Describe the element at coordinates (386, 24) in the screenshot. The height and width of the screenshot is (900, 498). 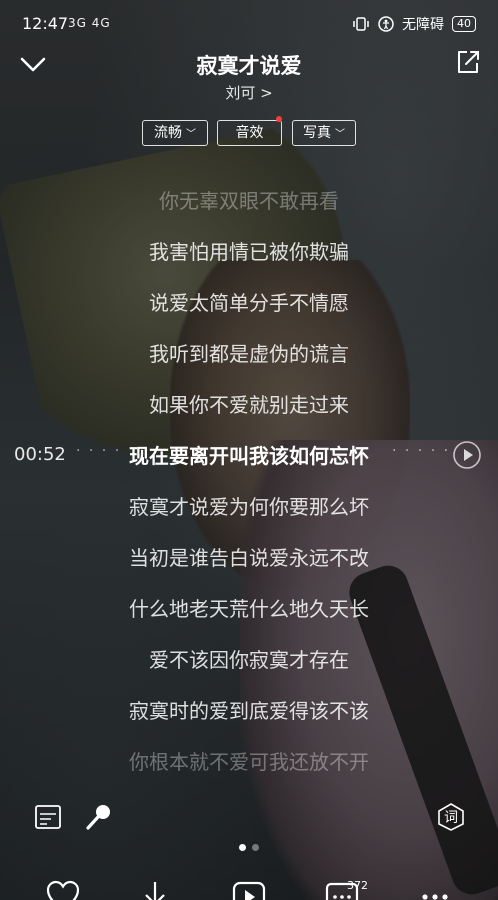
I see `accessibility-icon` at that location.